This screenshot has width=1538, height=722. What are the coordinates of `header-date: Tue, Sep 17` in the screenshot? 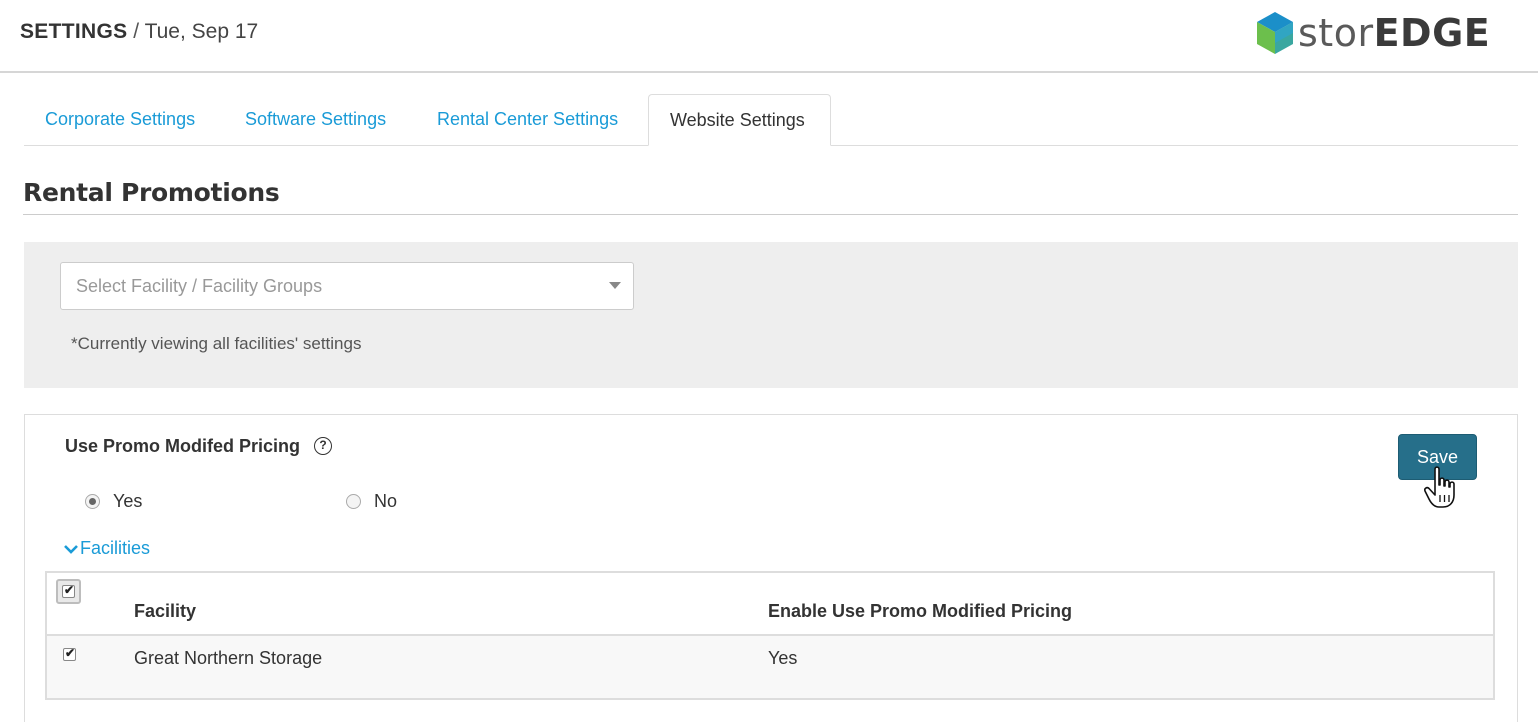 It's located at (201, 31).